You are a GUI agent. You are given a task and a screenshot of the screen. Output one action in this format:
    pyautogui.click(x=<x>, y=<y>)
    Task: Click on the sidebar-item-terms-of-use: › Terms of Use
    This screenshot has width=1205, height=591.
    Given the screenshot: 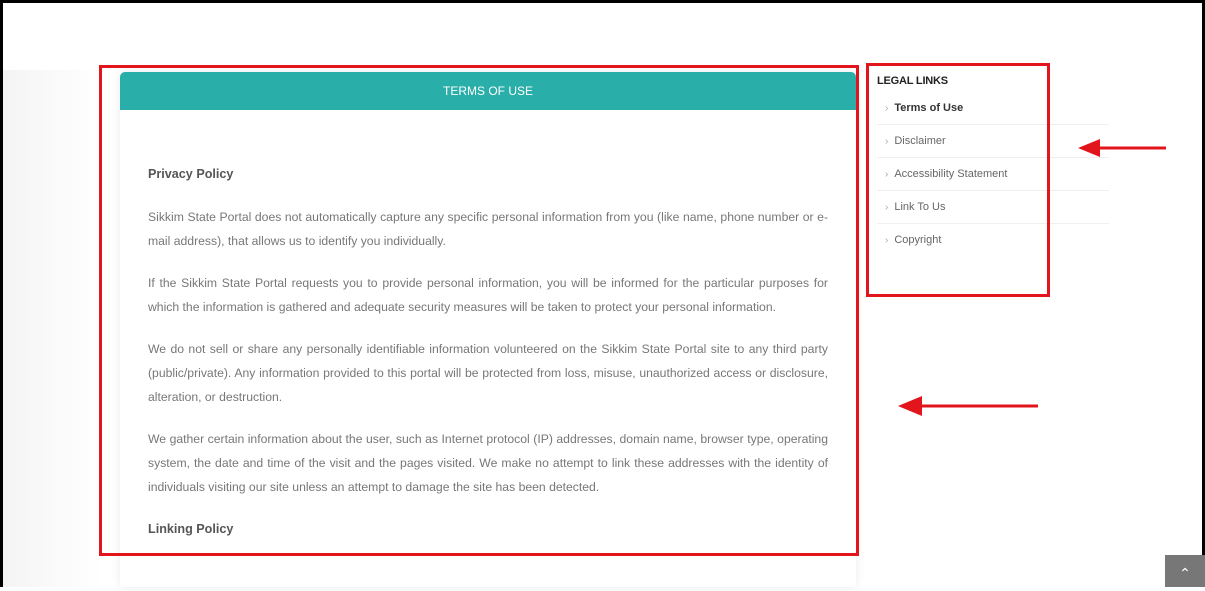 What is the action you would take?
    pyautogui.click(x=993, y=108)
    